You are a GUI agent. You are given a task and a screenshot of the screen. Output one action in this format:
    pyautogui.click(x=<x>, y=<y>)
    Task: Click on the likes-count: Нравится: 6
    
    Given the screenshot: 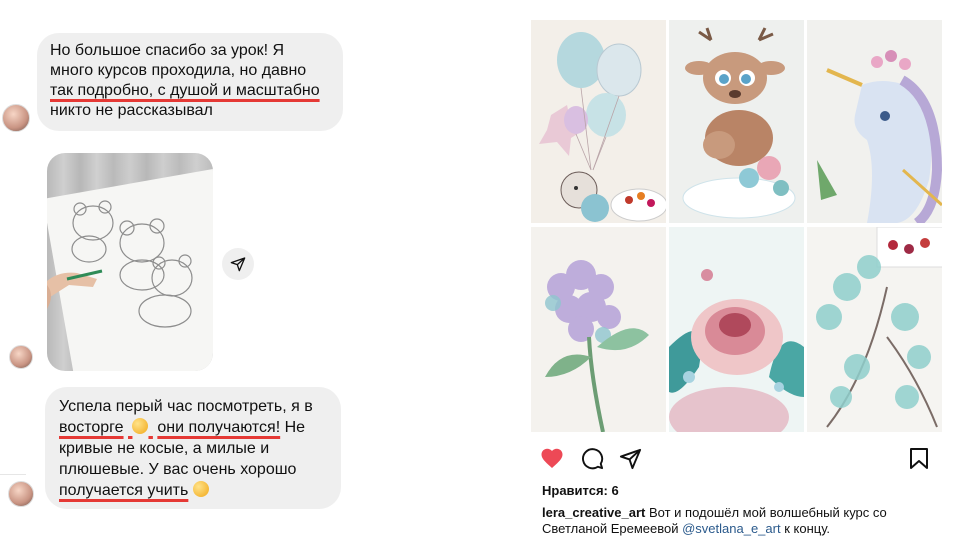 What is the action you would take?
    pyautogui.click(x=580, y=491)
    